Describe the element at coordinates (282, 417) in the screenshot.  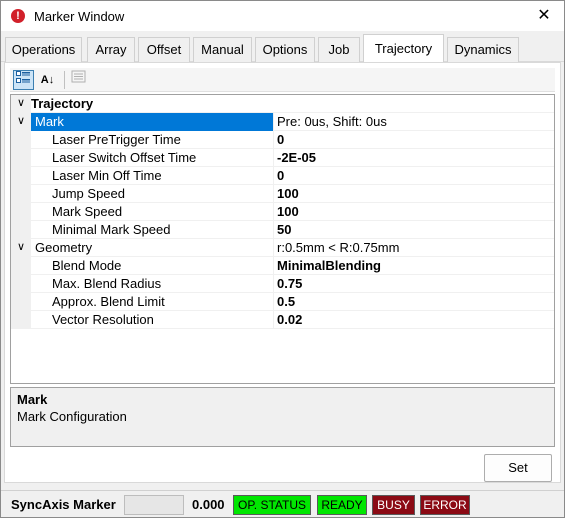
I see `description-pane: Mark Mark Configuration` at that location.